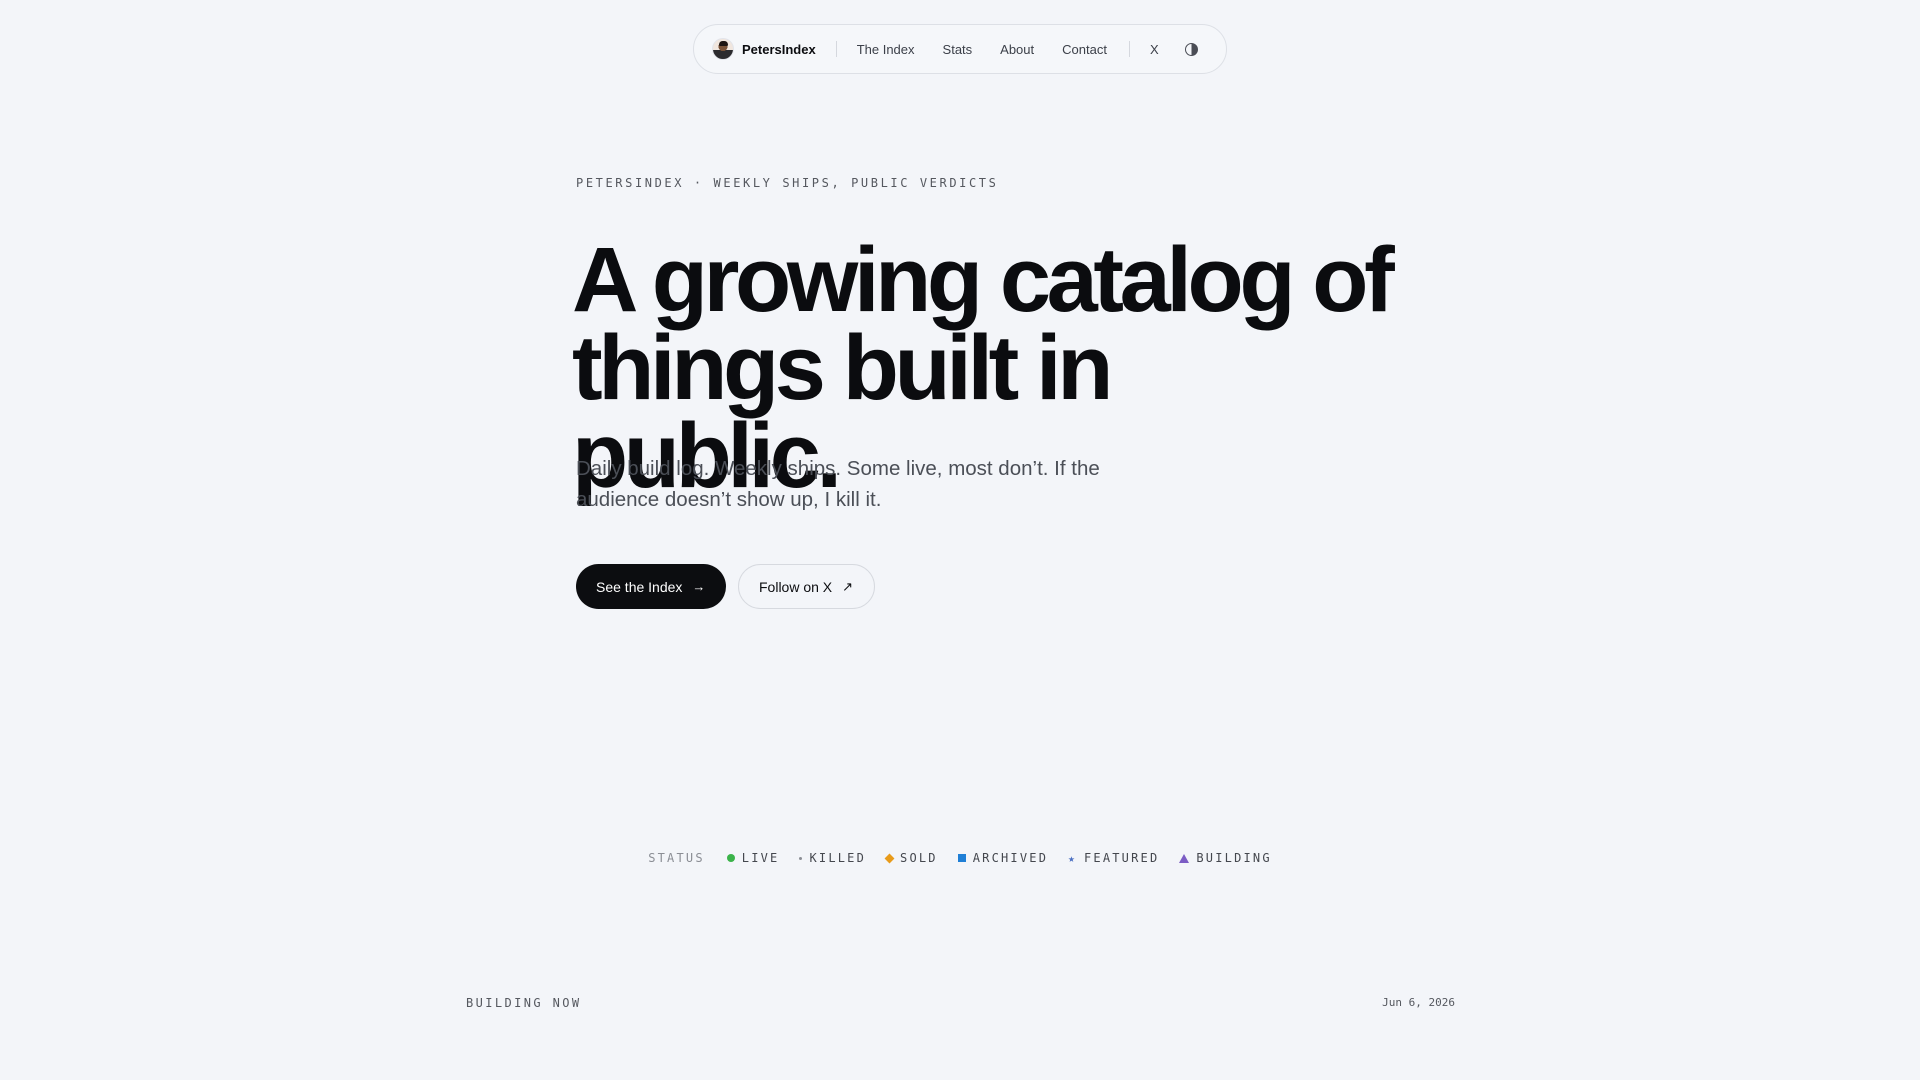  I want to click on avatar, so click(723, 49).